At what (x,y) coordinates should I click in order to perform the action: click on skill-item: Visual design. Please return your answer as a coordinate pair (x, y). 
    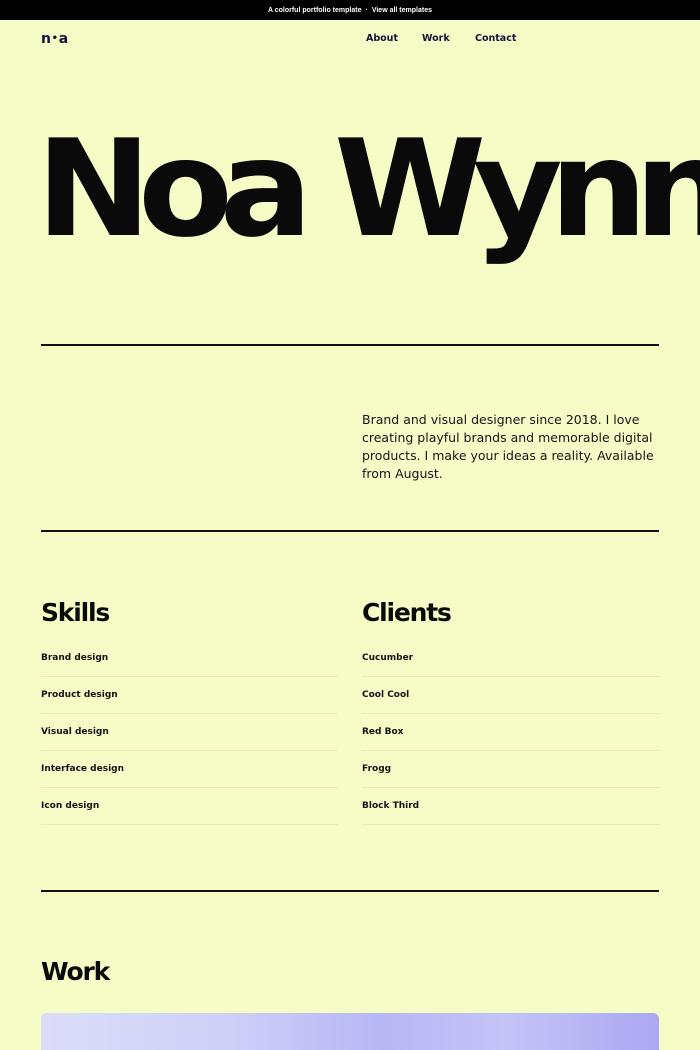
    Looking at the image, I should click on (189, 732).